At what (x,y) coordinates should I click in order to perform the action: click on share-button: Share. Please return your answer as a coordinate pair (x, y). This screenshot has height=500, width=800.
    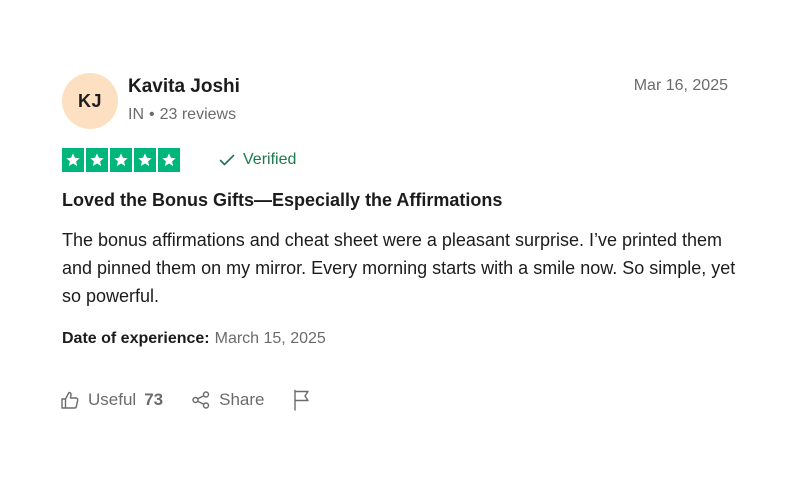
    Looking at the image, I should click on (227, 400).